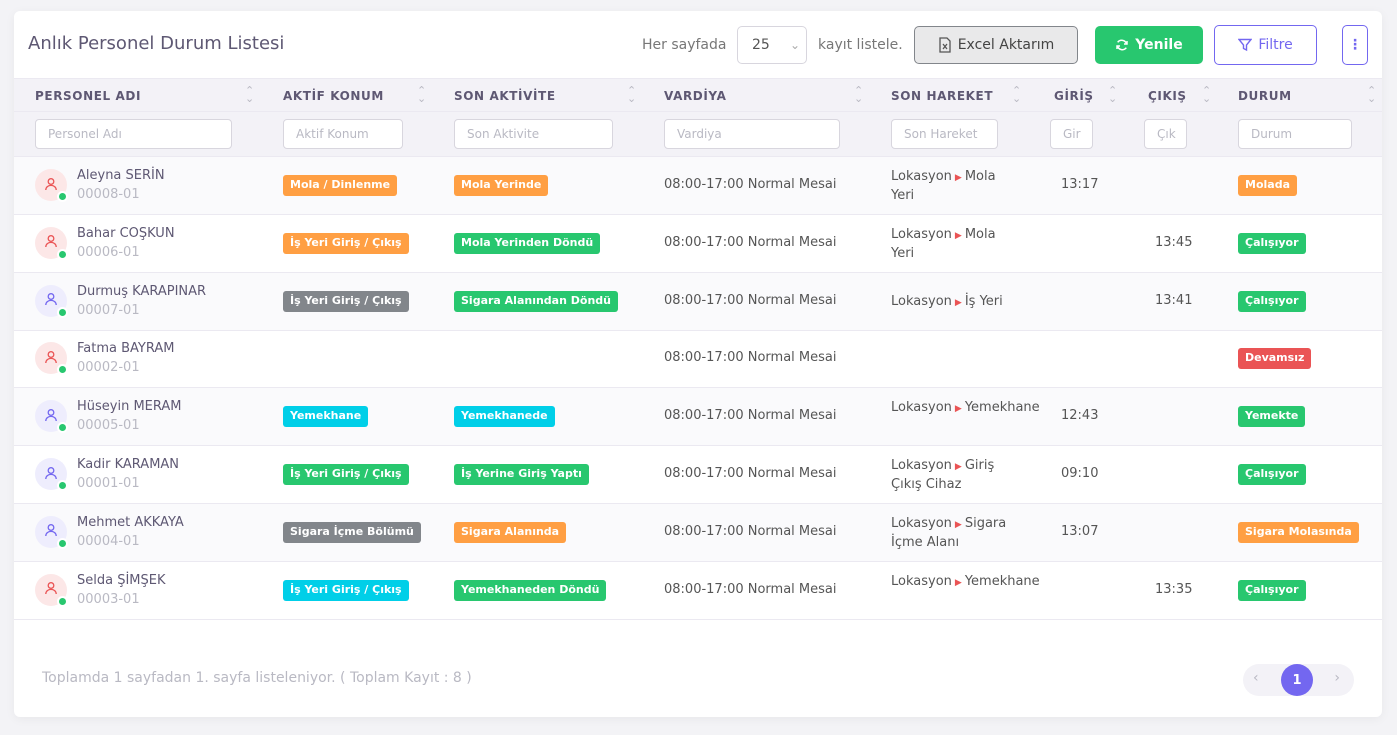 Image resolution: width=1397 pixels, height=735 pixels. Describe the element at coordinates (108, 252) in the screenshot. I see `personnel-code: 00006-01` at that location.